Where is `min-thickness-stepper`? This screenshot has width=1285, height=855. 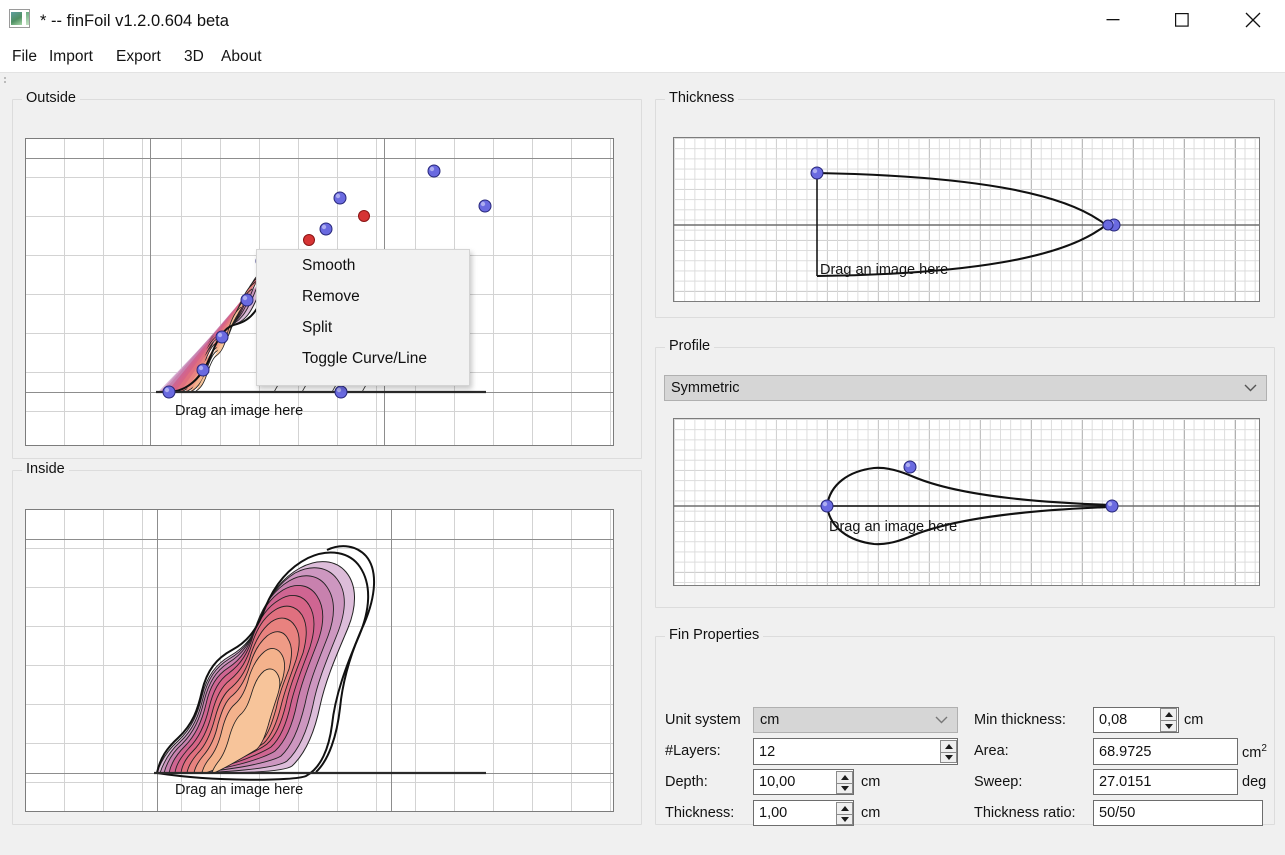 min-thickness-stepper is located at coordinates (1168, 720).